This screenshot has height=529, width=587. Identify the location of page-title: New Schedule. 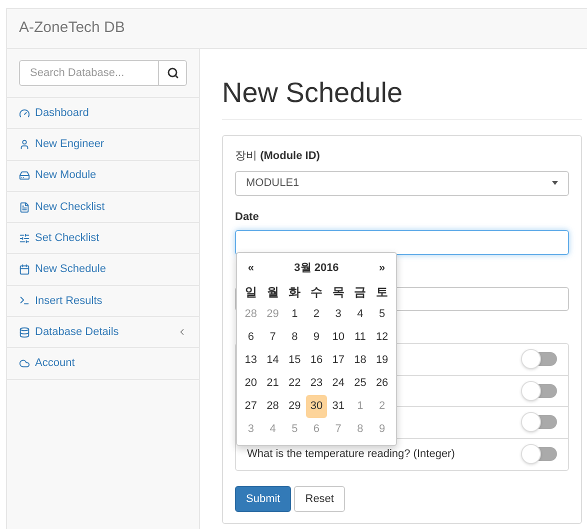
(313, 93).